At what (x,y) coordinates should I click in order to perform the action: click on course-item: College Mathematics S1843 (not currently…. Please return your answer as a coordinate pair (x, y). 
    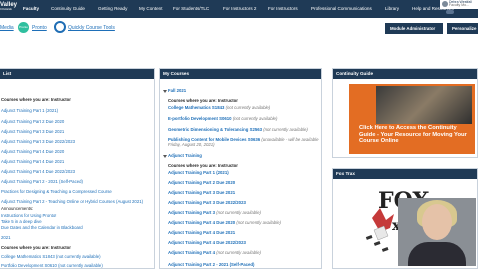
    Looking at the image, I should click on (219, 107).